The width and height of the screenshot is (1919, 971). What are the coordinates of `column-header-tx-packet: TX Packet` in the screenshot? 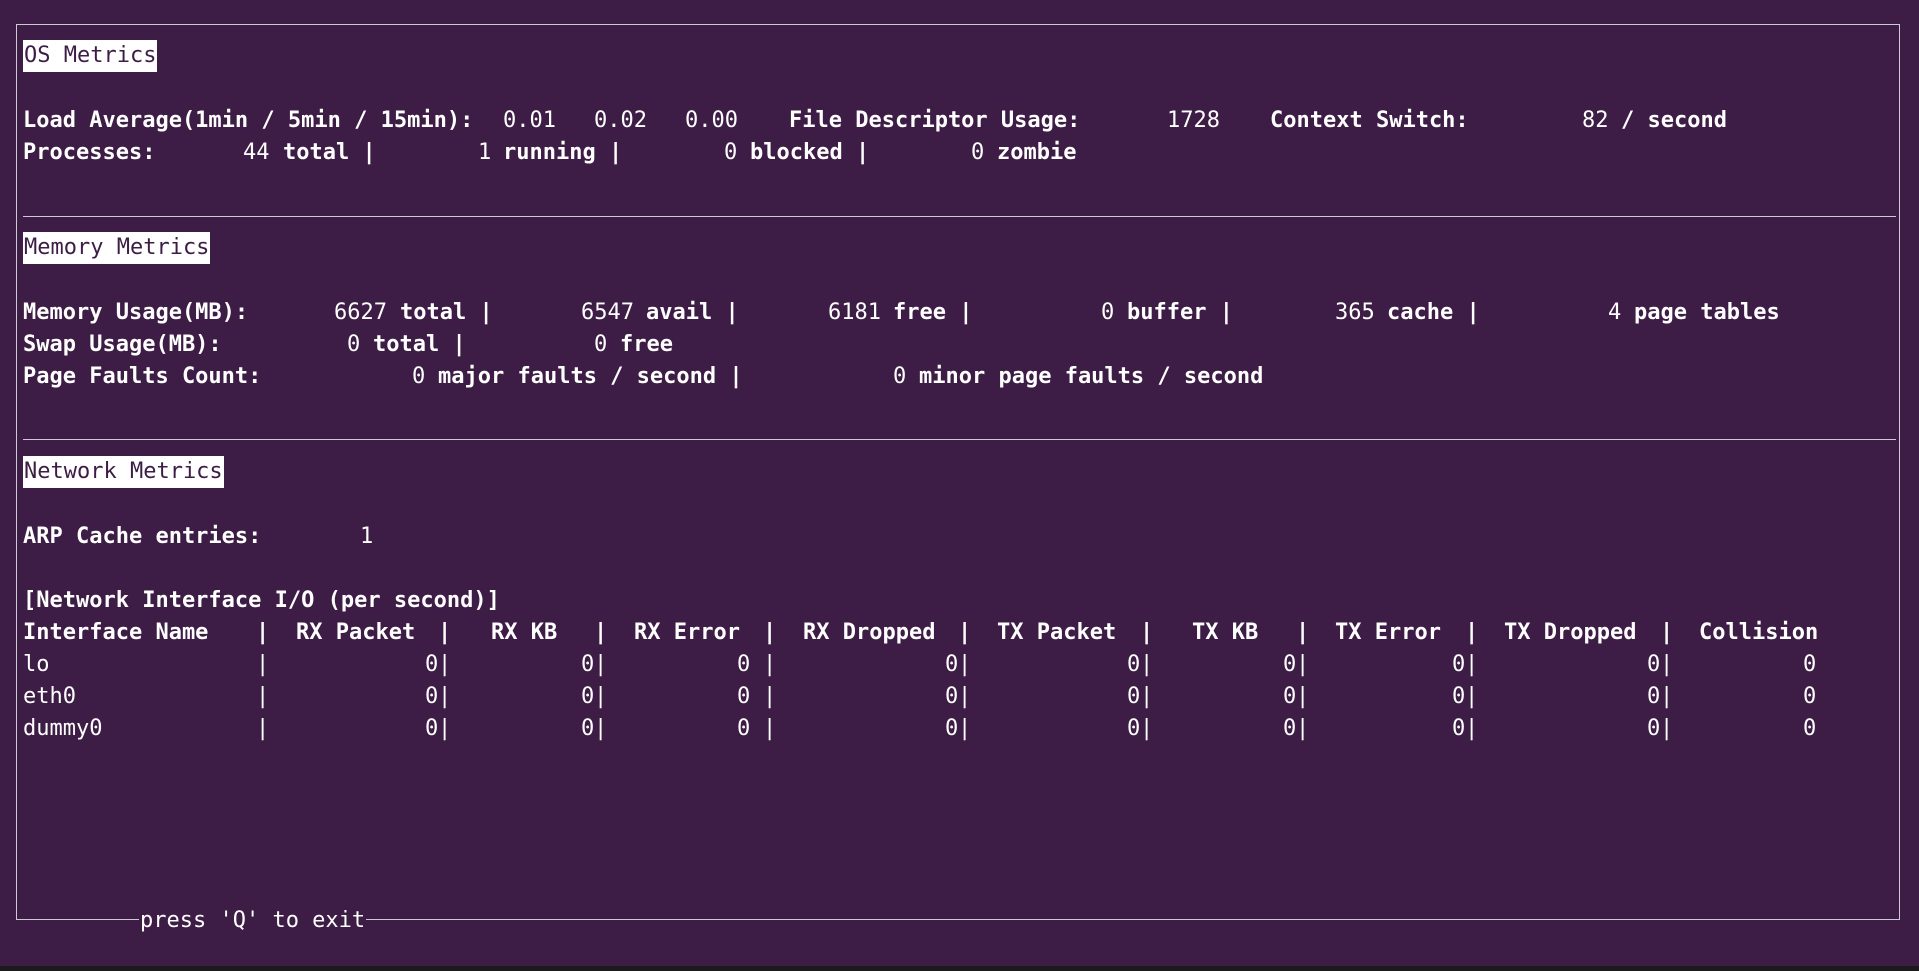 It's located at (1057, 632).